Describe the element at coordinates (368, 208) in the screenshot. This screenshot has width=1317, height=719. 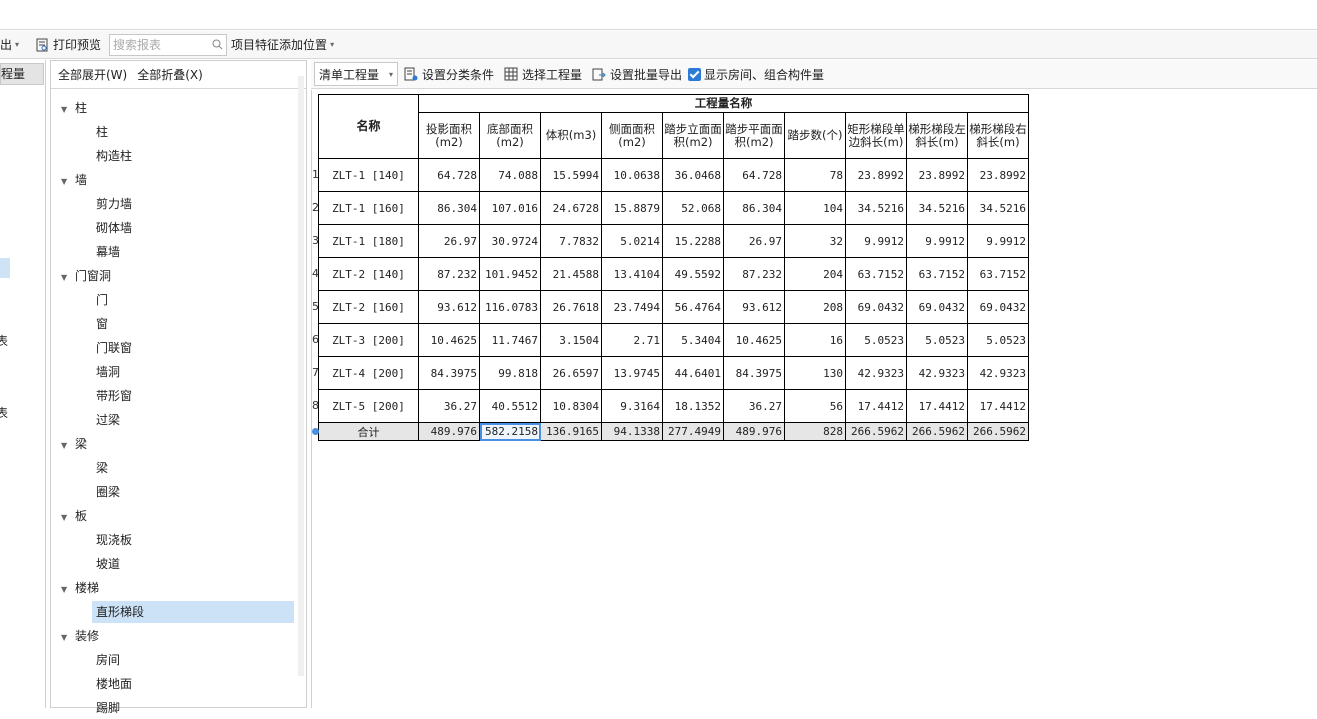
I see `row-name-cell: ZLT-1 [160]` at that location.